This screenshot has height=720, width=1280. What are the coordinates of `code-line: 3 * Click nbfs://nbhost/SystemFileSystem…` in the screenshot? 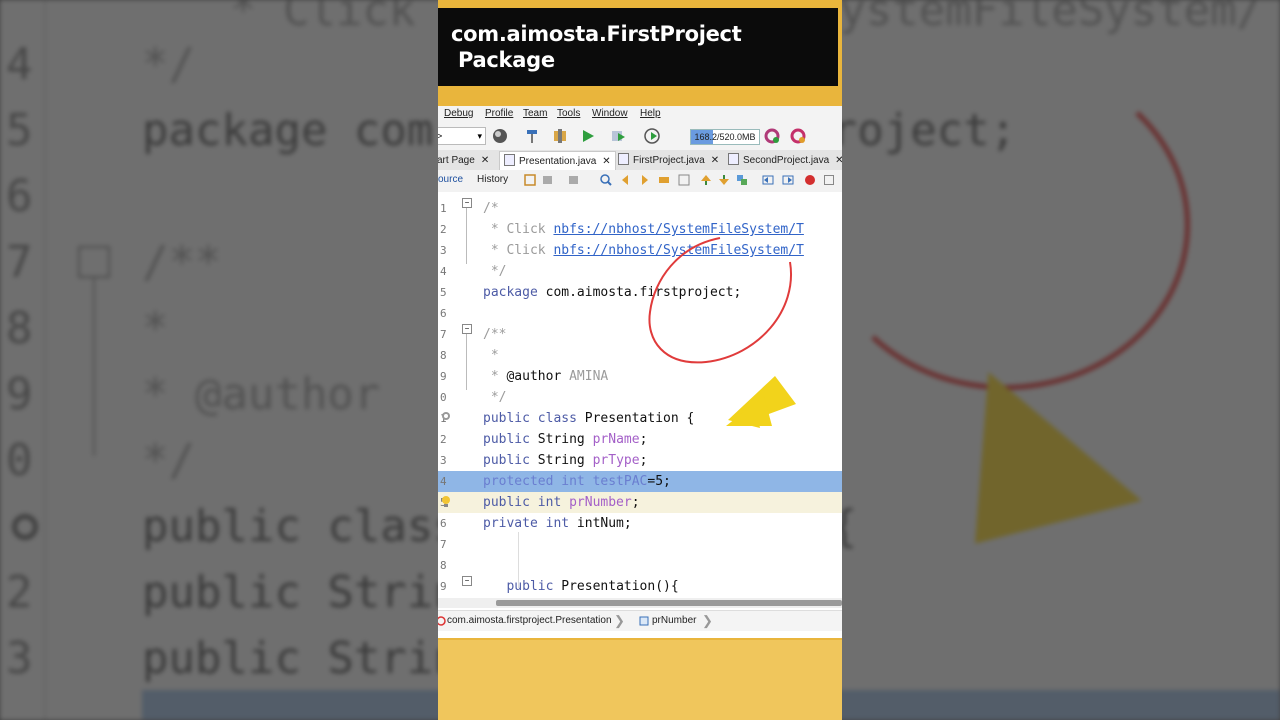 It's located at (640, 250).